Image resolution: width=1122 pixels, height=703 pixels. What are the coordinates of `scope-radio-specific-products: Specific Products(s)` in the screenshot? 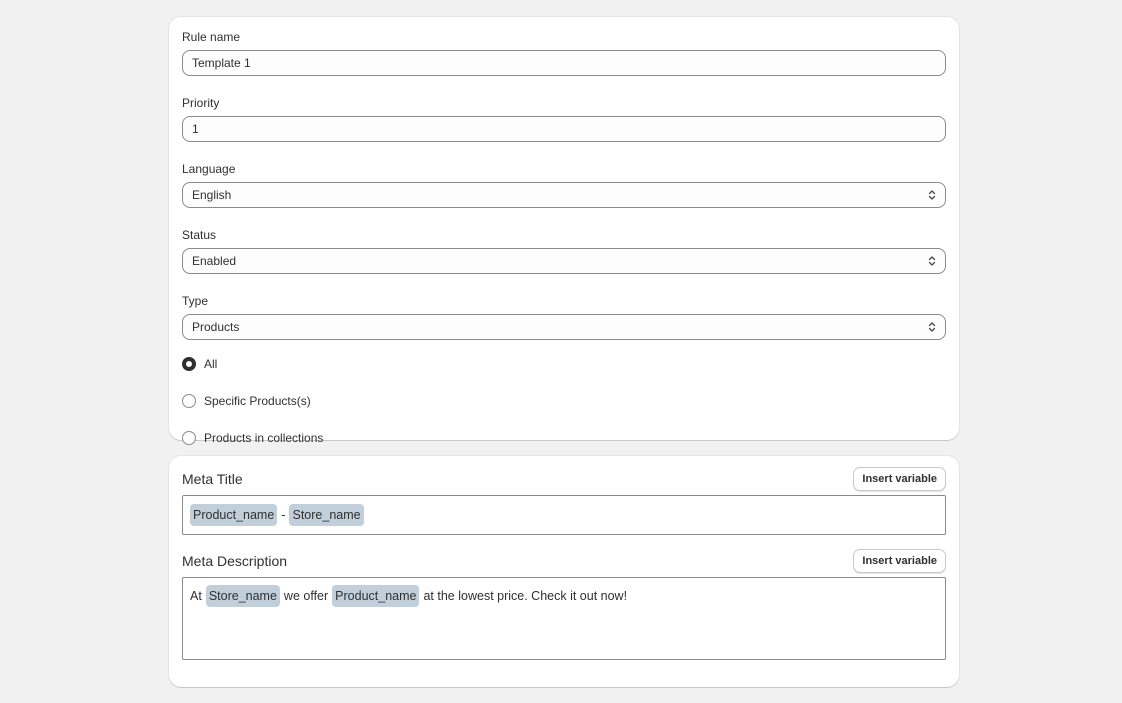 It's located at (564, 401).